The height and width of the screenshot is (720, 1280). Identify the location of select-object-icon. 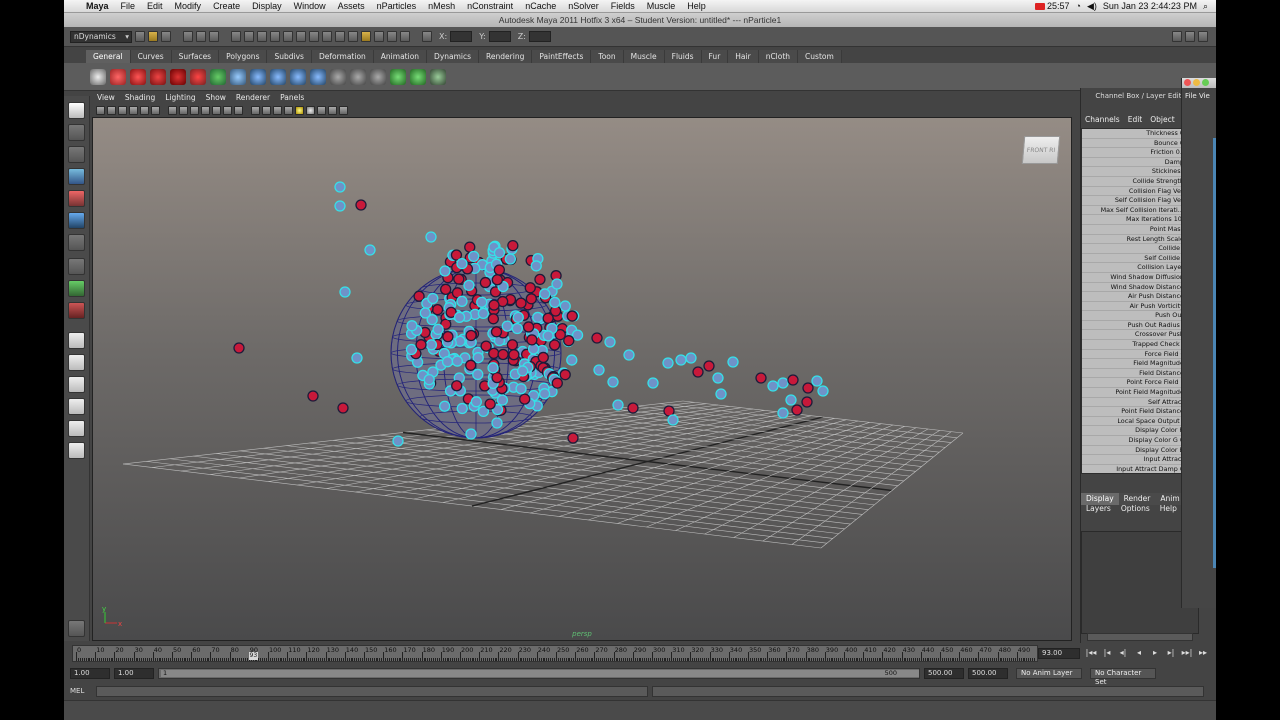
(201, 36).